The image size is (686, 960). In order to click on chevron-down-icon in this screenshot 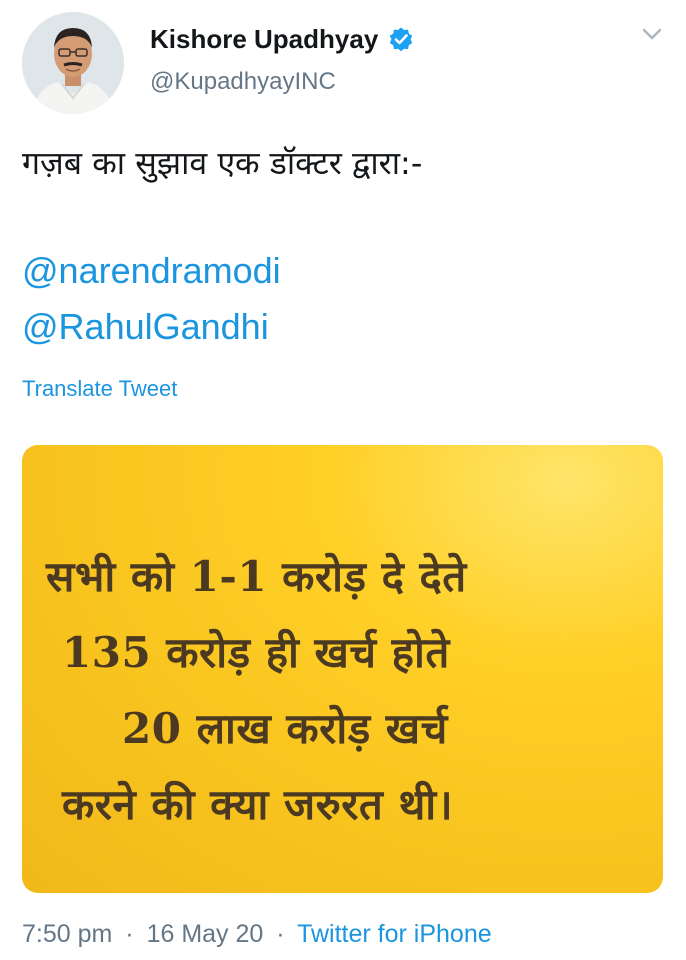, I will do `click(652, 34)`.